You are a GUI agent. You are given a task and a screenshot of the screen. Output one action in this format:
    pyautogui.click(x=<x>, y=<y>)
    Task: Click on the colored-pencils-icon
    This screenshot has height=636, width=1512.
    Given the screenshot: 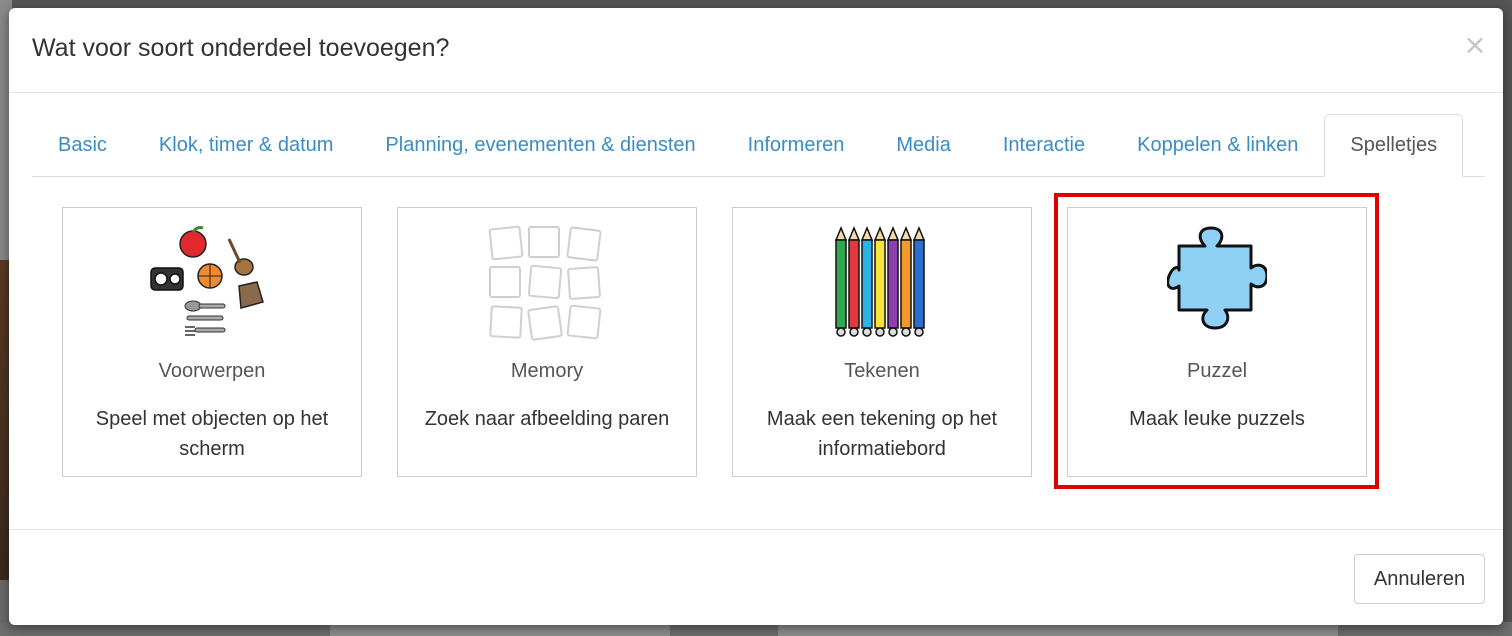 What is the action you would take?
    pyautogui.click(x=882, y=284)
    